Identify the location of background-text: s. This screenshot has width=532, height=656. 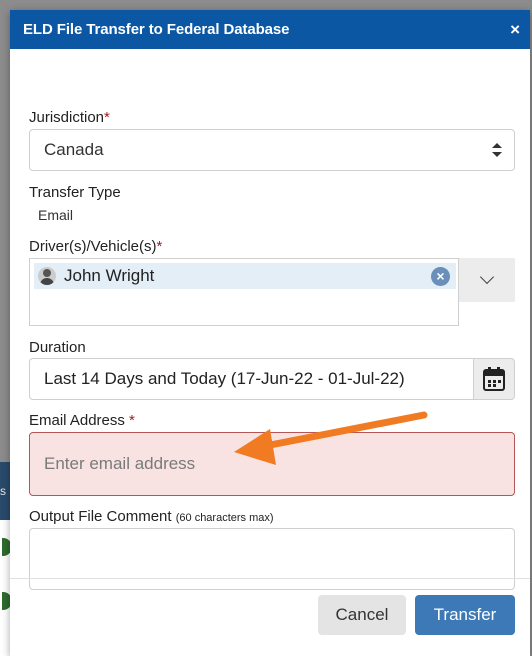
(3, 491).